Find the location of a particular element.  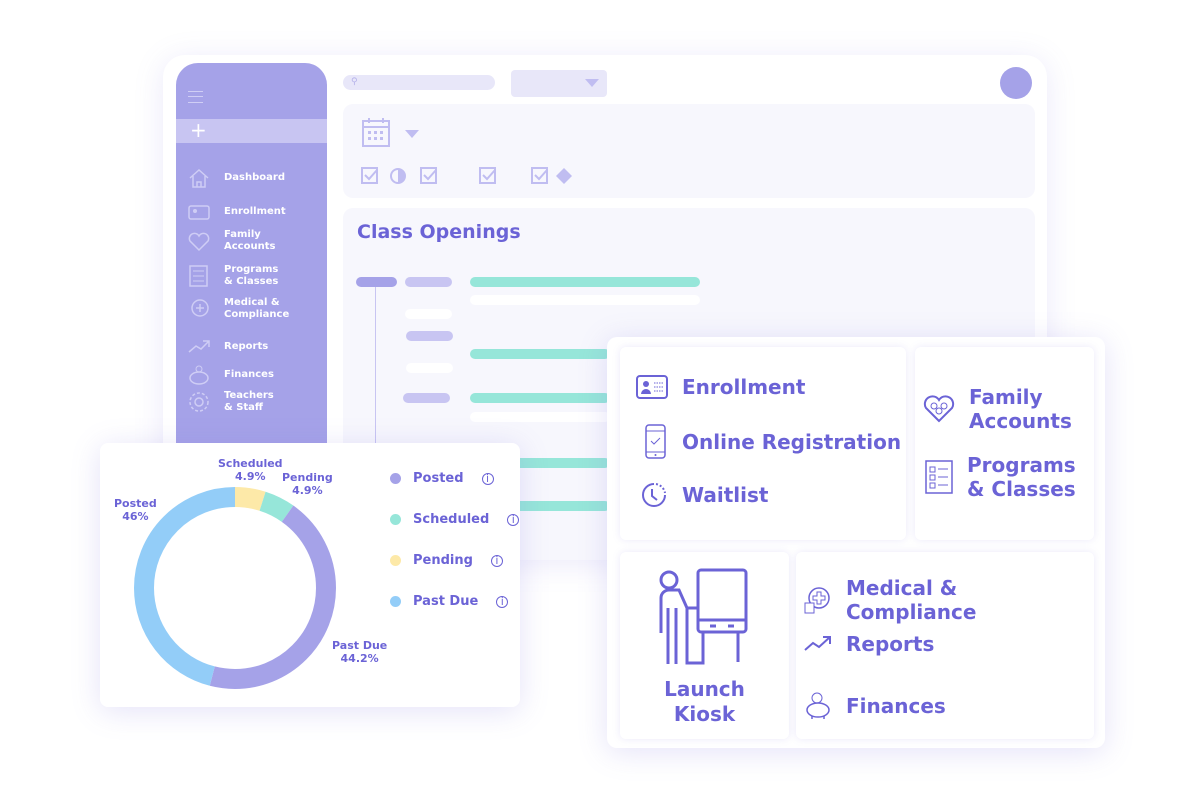

sidebar-item-enrollment: Enrollment is located at coordinates (237, 212).